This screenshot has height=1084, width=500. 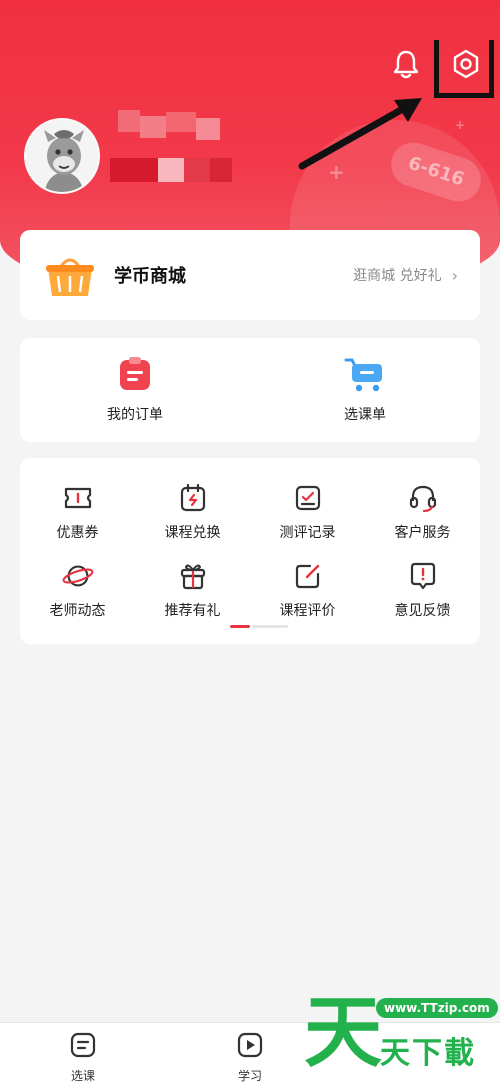 What do you see at coordinates (77, 533) in the screenshot?
I see `coupon-label: 优惠券` at bounding box center [77, 533].